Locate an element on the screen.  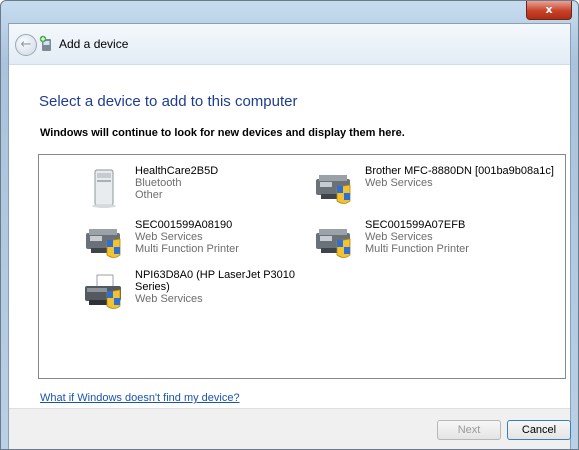
device-name: NPI63D8A0 (HP LaserJet P3010 Series) is located at coordinates (215, 281).